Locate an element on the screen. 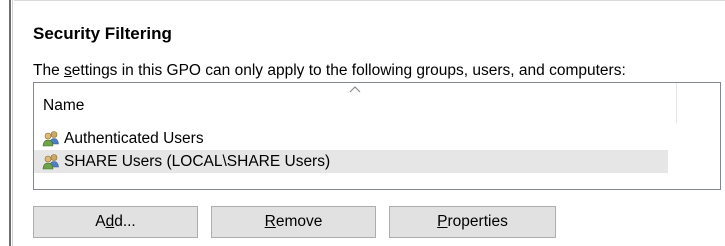 The width and height of the screenshot is (725, 246). description-accelerator: s is located at coordinates (68, 70).